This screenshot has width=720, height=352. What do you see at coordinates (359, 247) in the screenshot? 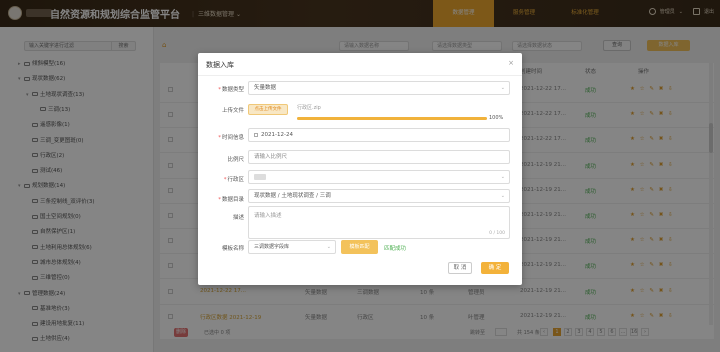
I see `template-match-button: 模板匹配` at bounding box center [359, 247].